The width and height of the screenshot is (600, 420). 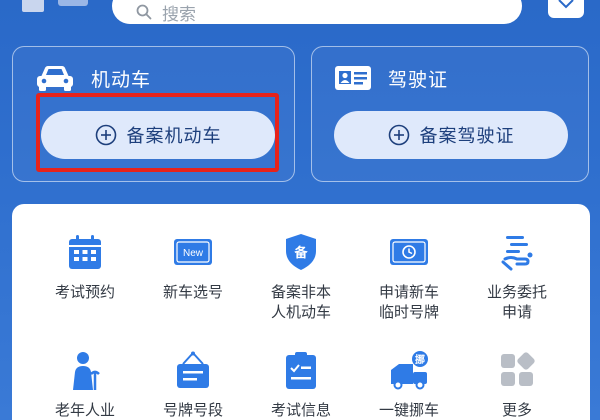 What do you see at coordinates (418, 79) in the screenshot?
I see `license-card-title: 驾驶证` at bounding box center [418, 79].